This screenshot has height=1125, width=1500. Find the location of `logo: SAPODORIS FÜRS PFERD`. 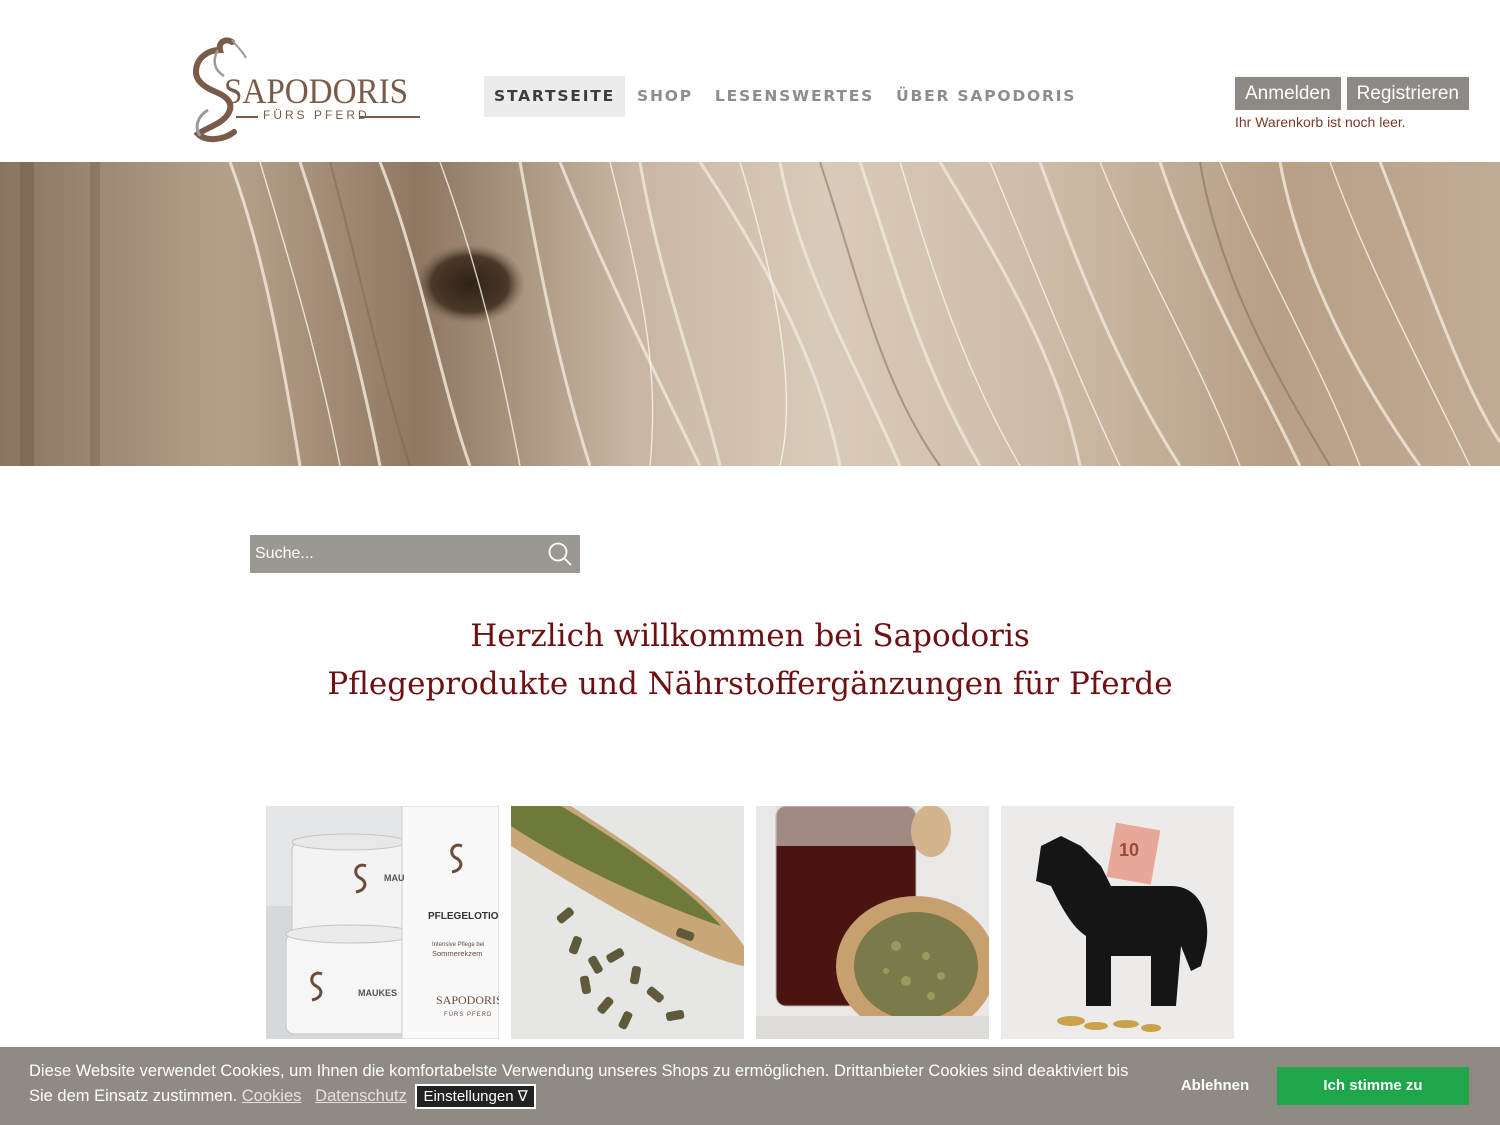

logo: SAPODORIS FÜRS PFERD is located at coordinates (310, 91).